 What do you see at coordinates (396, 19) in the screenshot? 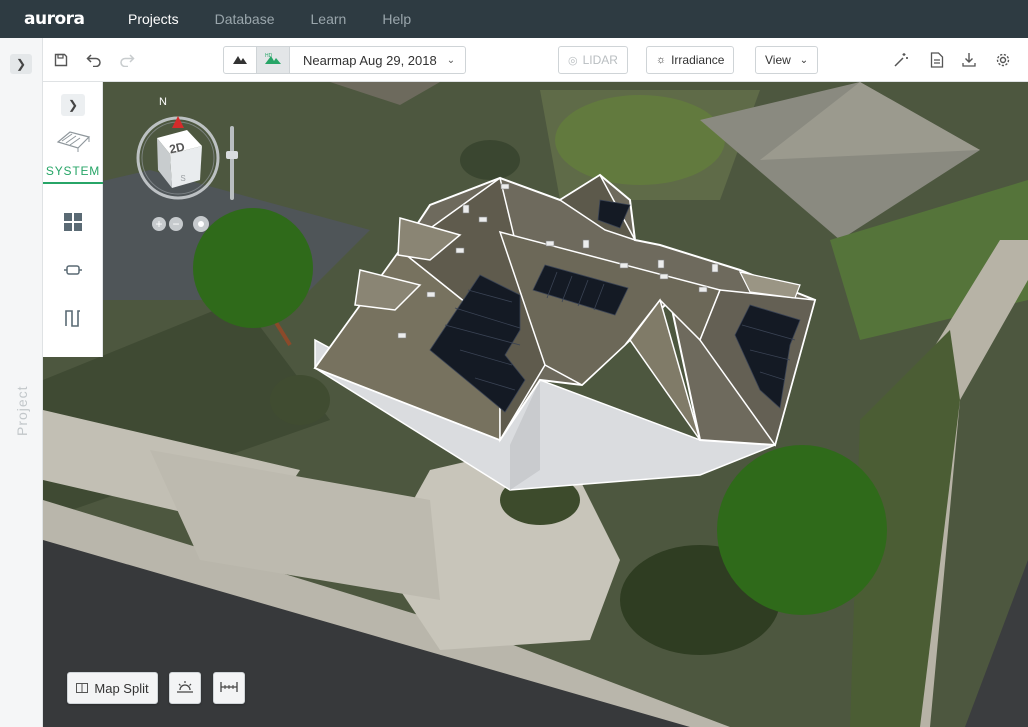
I see `nav-item-help: Help` at bounding box center [396, 19].